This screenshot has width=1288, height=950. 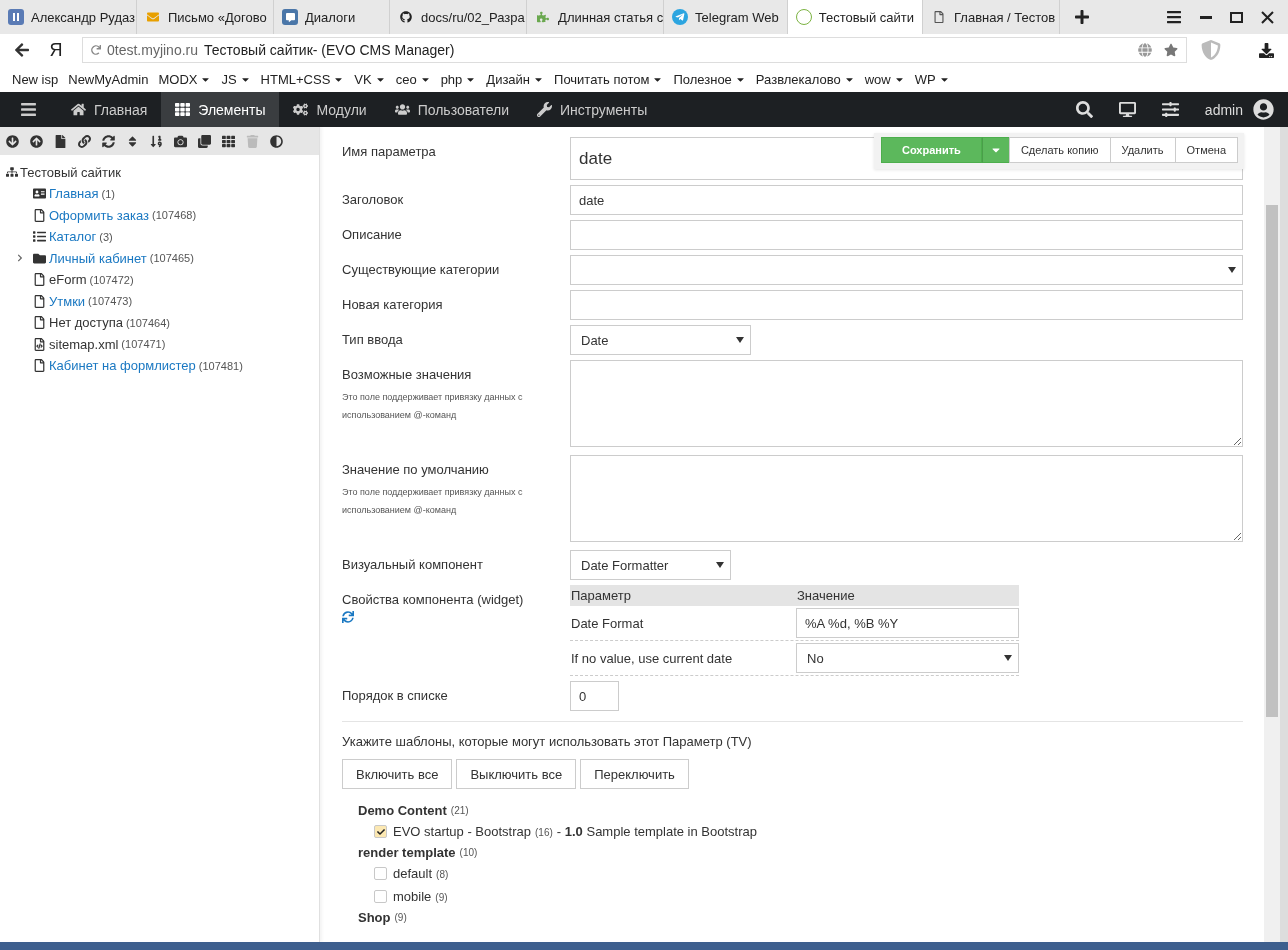 I want to click on reload-icon, so click(x=96, y=50).